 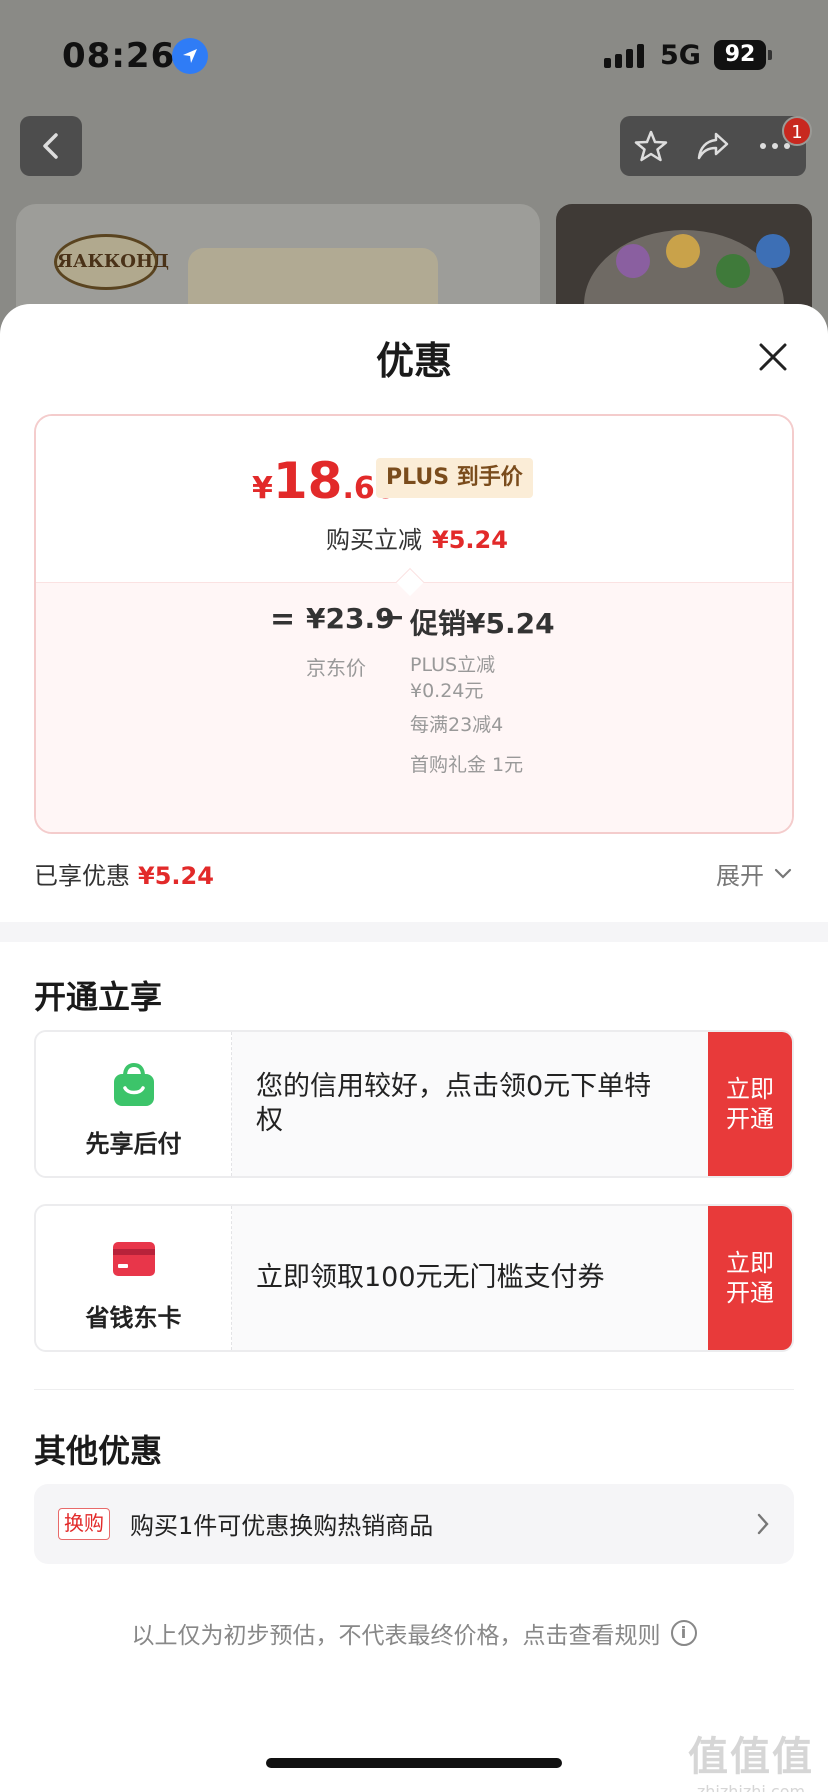 What do you see at coordinates (336, 668) in the screenshot?
I see `jd-price-label: 京东价` at bounding box center [336, 668].